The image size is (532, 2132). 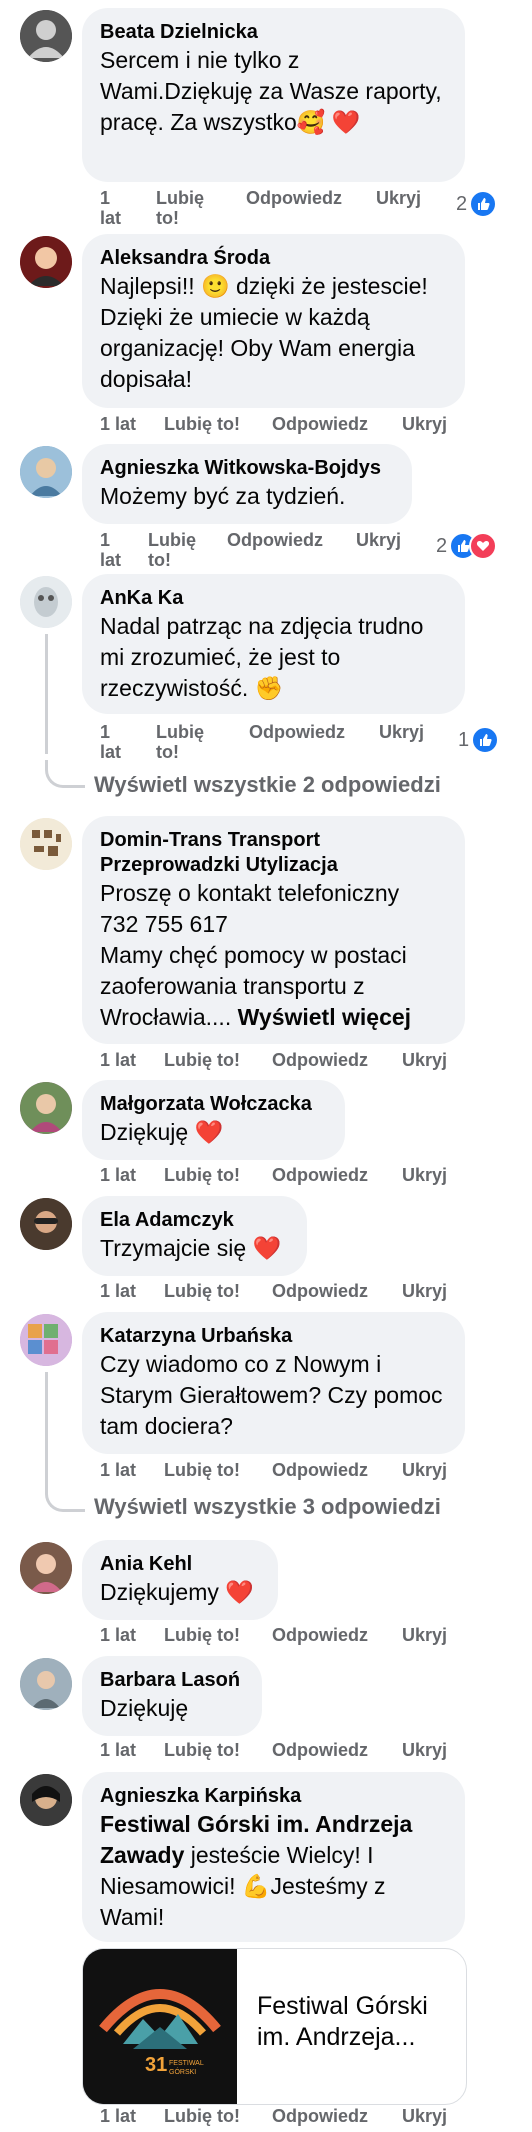 I want to click on comment-bubble: Barbara Lasoń Dziękuję, so click(x=172, y=1696).